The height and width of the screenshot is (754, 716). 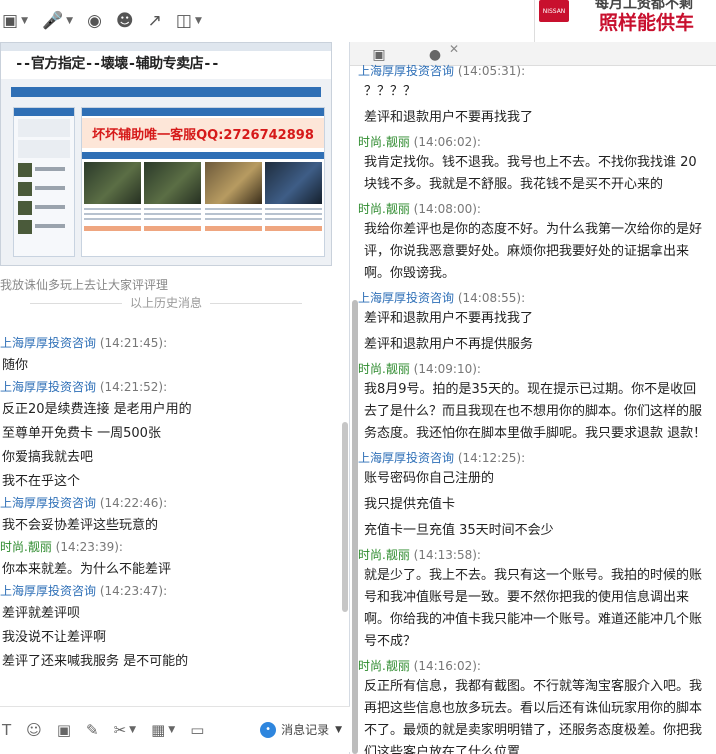 I want to click on table-icon: ▦ ▼, so click(x=163, y=730).